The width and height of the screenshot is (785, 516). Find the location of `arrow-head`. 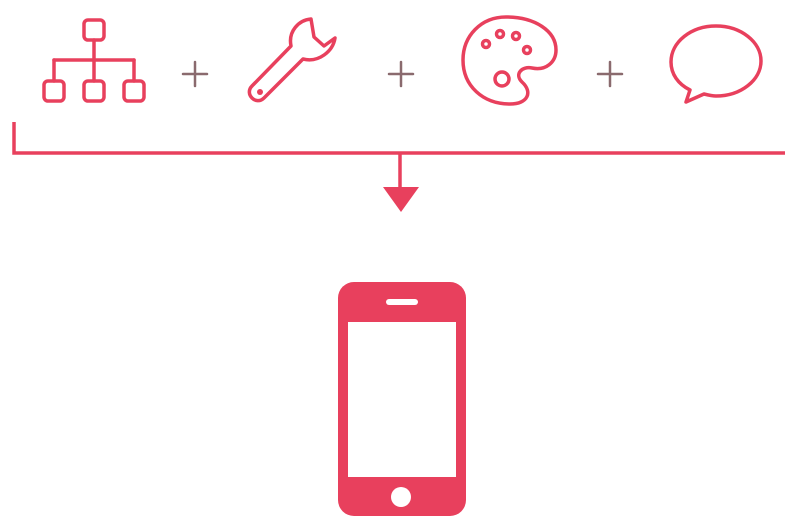

arrow-head is located at coordinates (401, 199).